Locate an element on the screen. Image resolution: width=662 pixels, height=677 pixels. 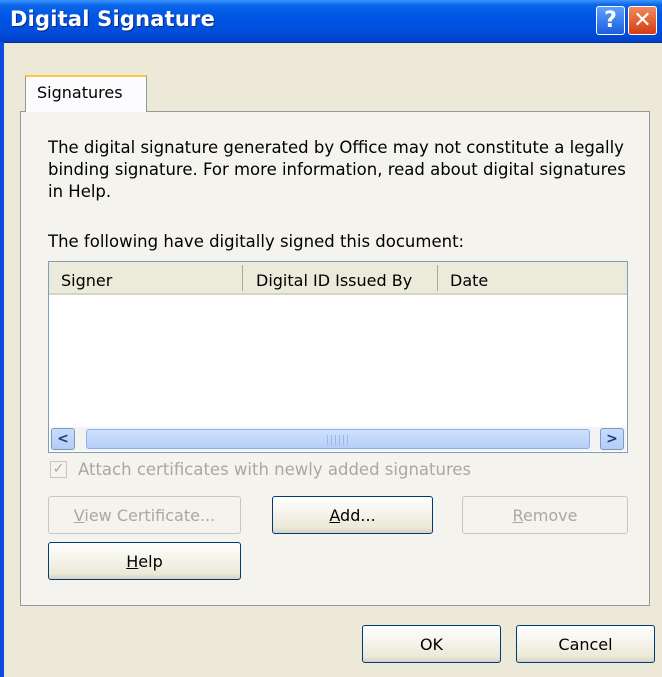
ok-label: OK is located at coordinates (431, 644).